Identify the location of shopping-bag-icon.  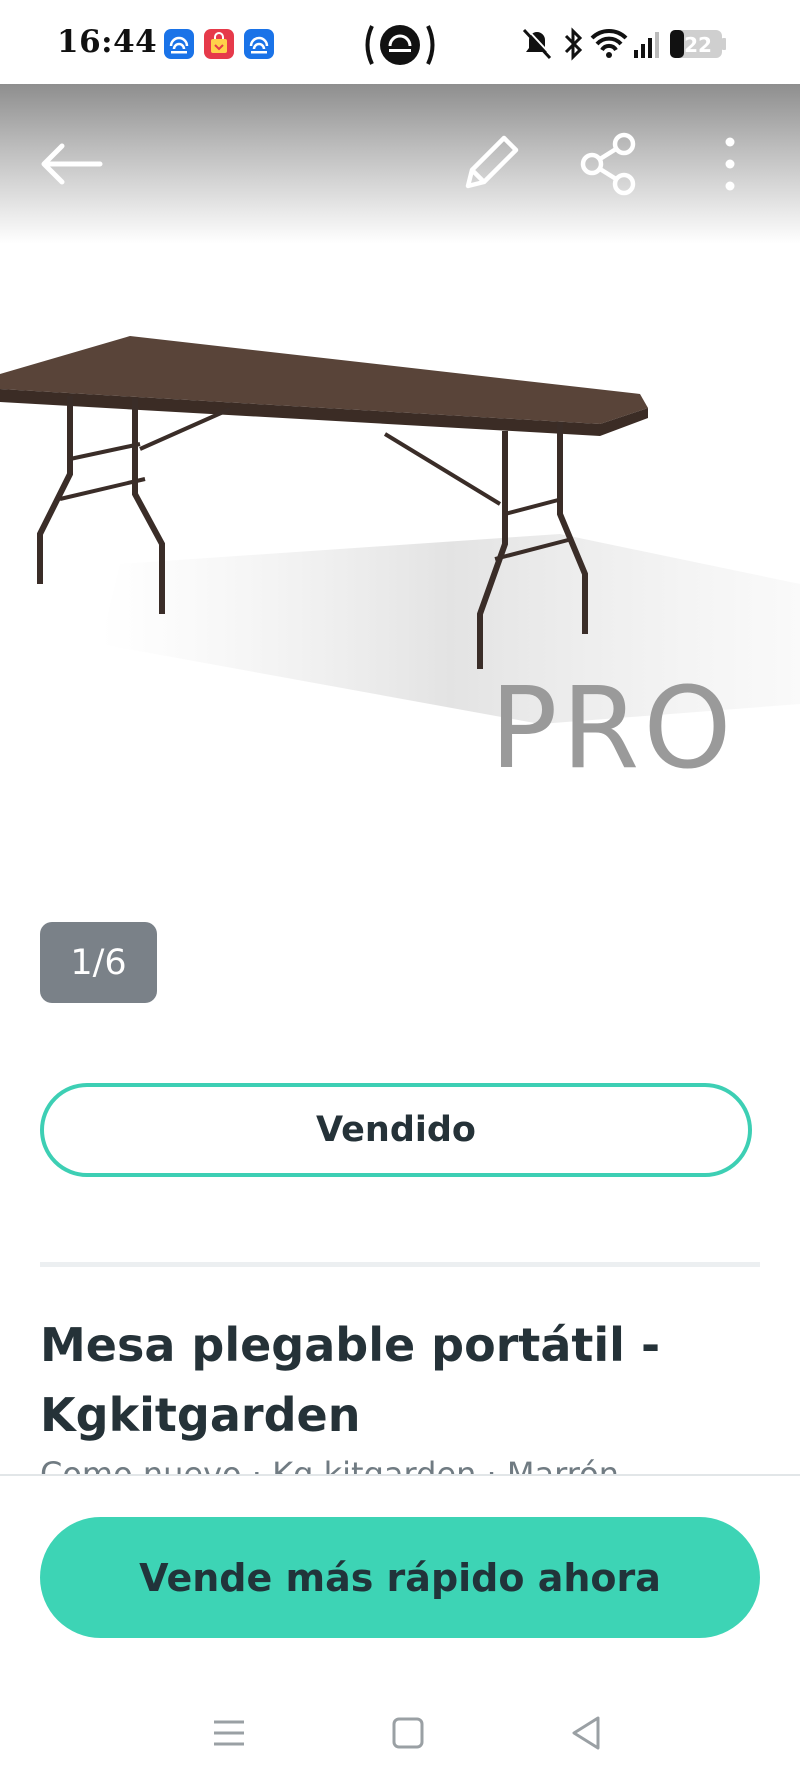
(219, 44).